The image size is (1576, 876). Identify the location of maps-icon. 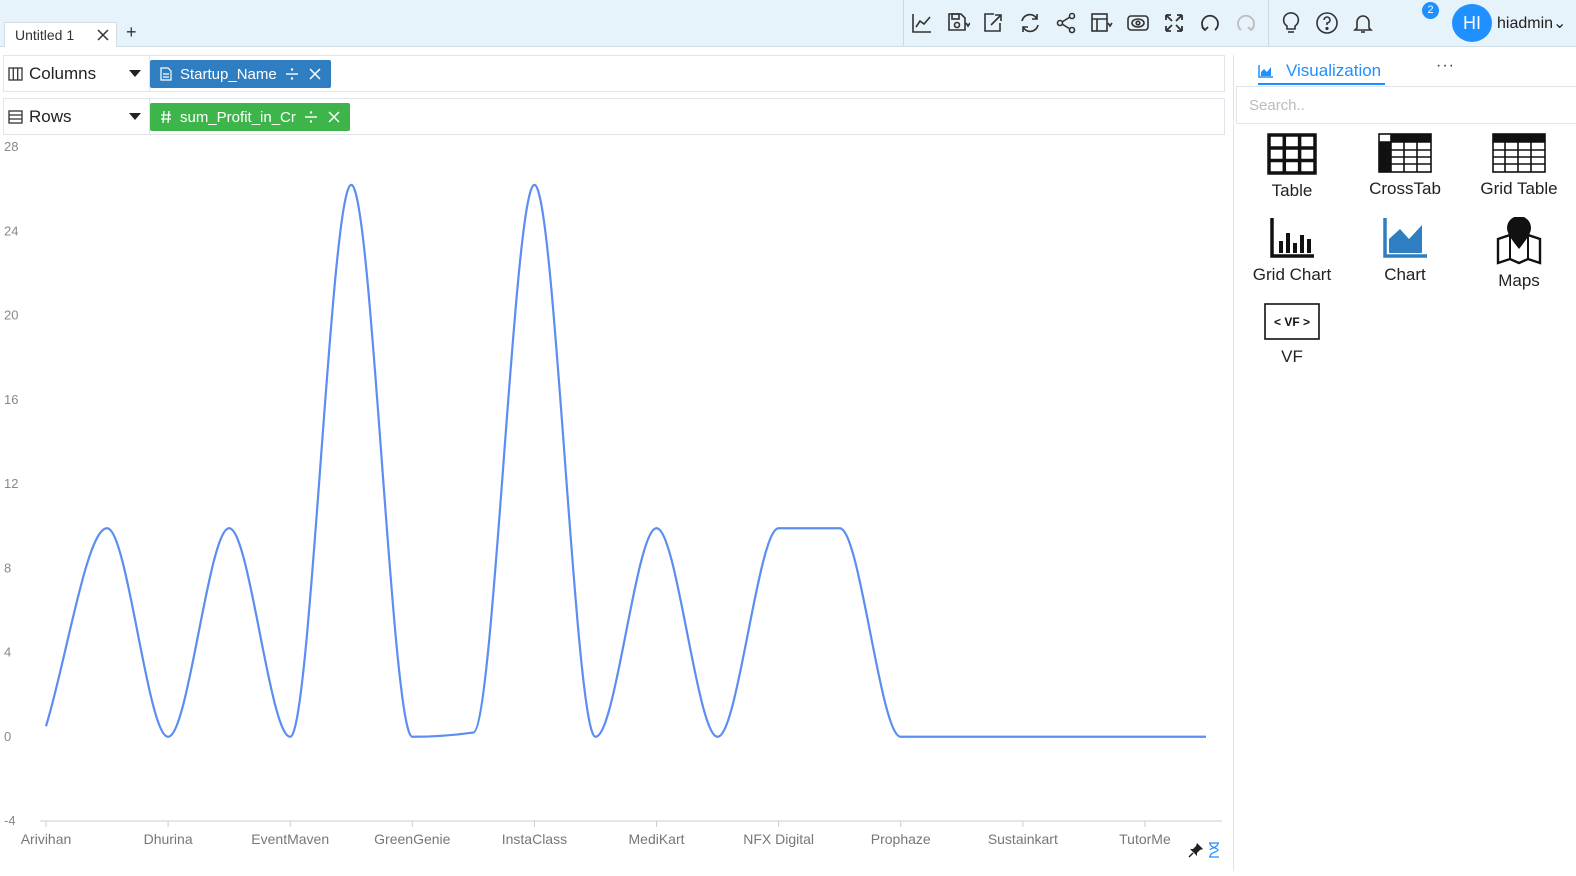
(1519, 241).